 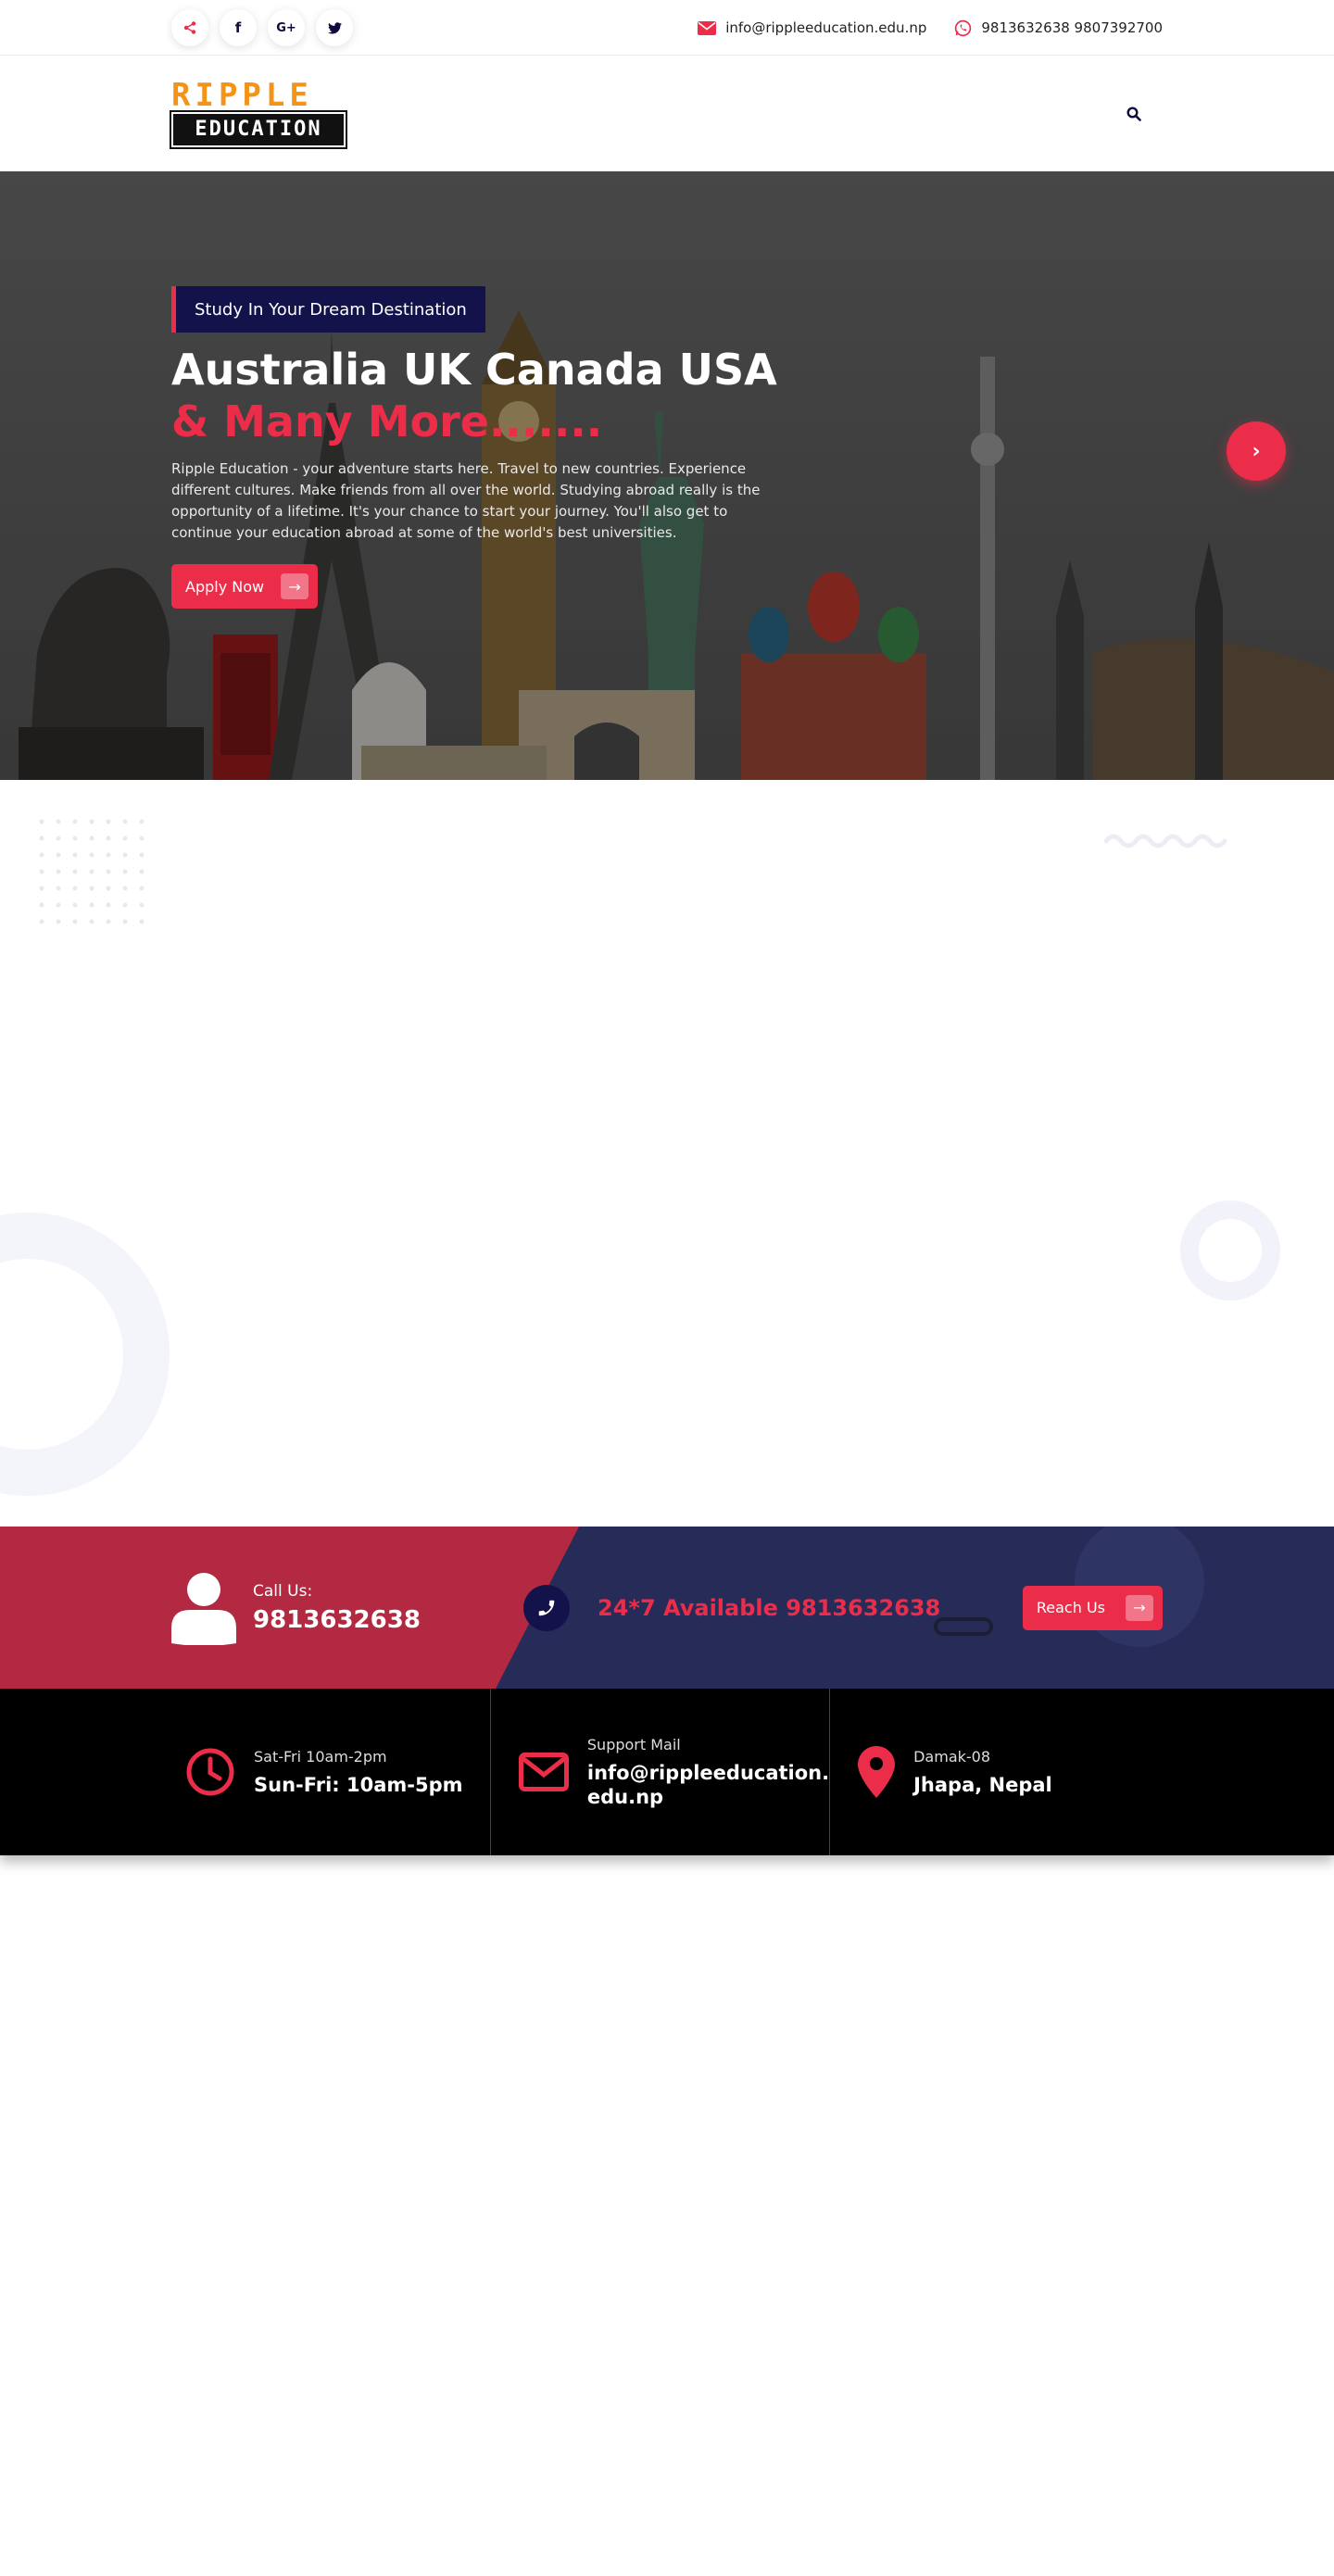 What do you see at coordinates (1134, 114) in the screenshot?
I see `search-icon` at bounding box center [1134, 114].